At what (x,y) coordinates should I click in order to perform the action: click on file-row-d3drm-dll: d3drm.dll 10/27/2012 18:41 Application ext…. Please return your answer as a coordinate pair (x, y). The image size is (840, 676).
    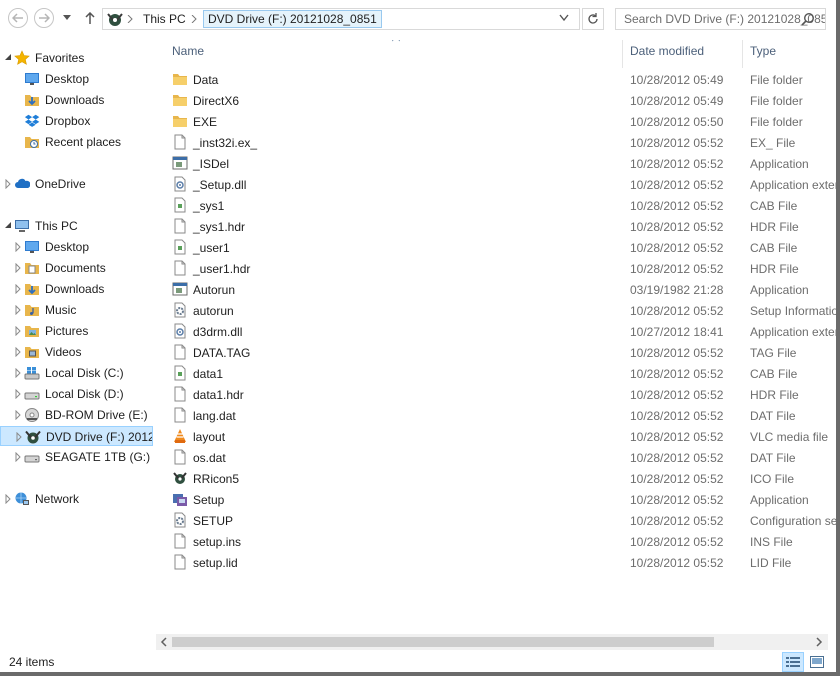
    Looking at the image, I should click on (498, 331).